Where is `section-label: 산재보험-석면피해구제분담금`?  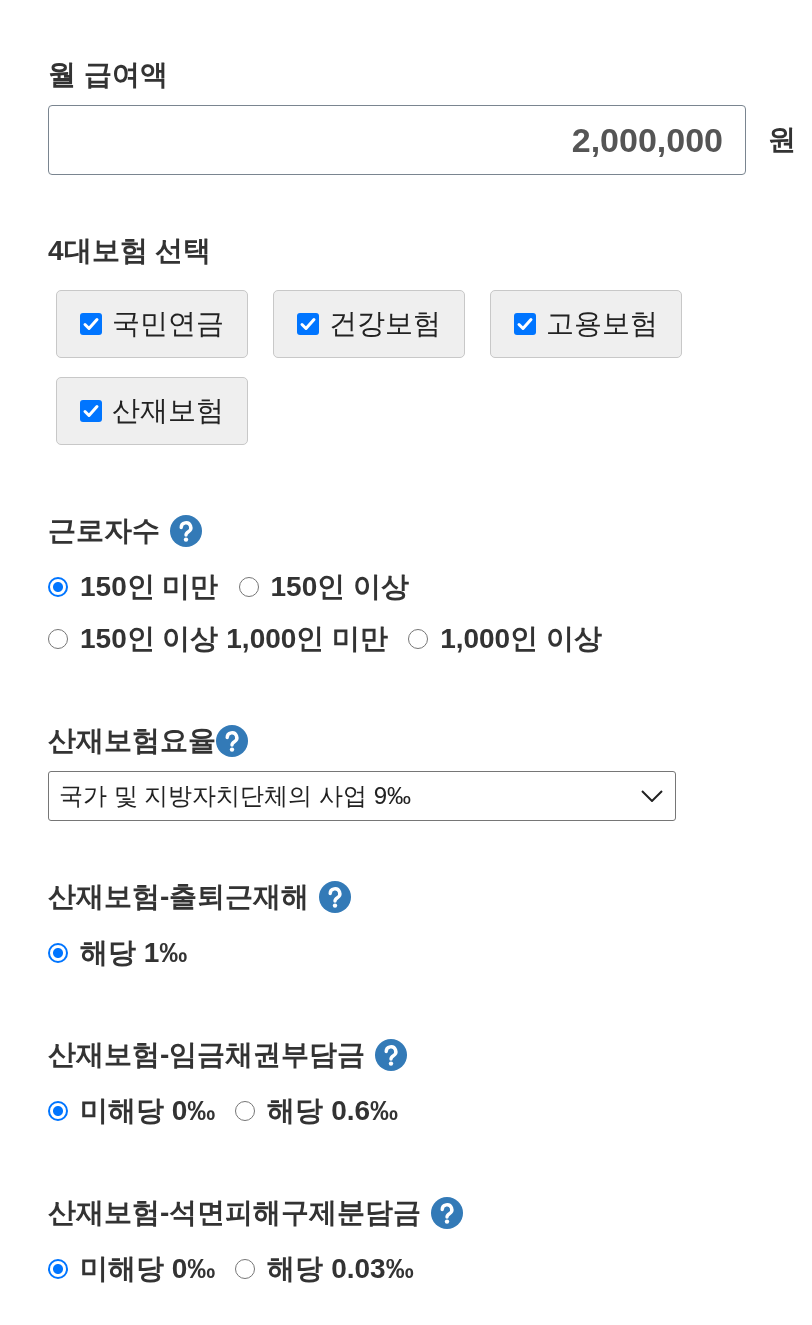 section-label: 산재보험-석면피해구제분담금 is located at coordinates (235, 1213).